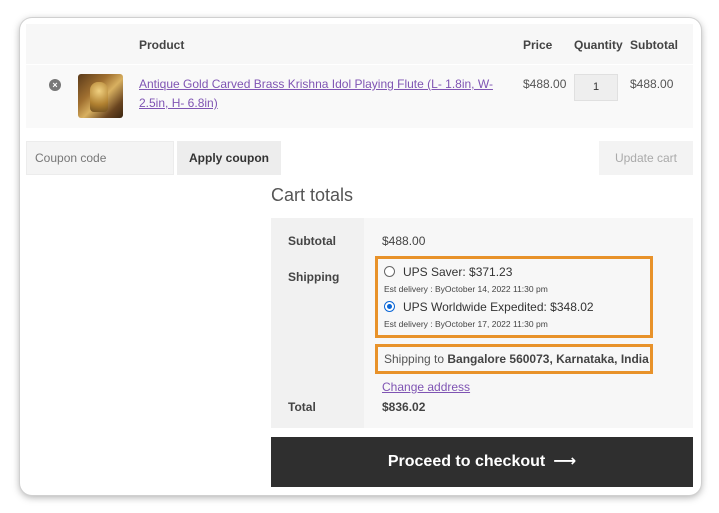 The height and width of the screenshot is (513, 719). I want to click on header-quantity: Quantity, so click(598, 45).